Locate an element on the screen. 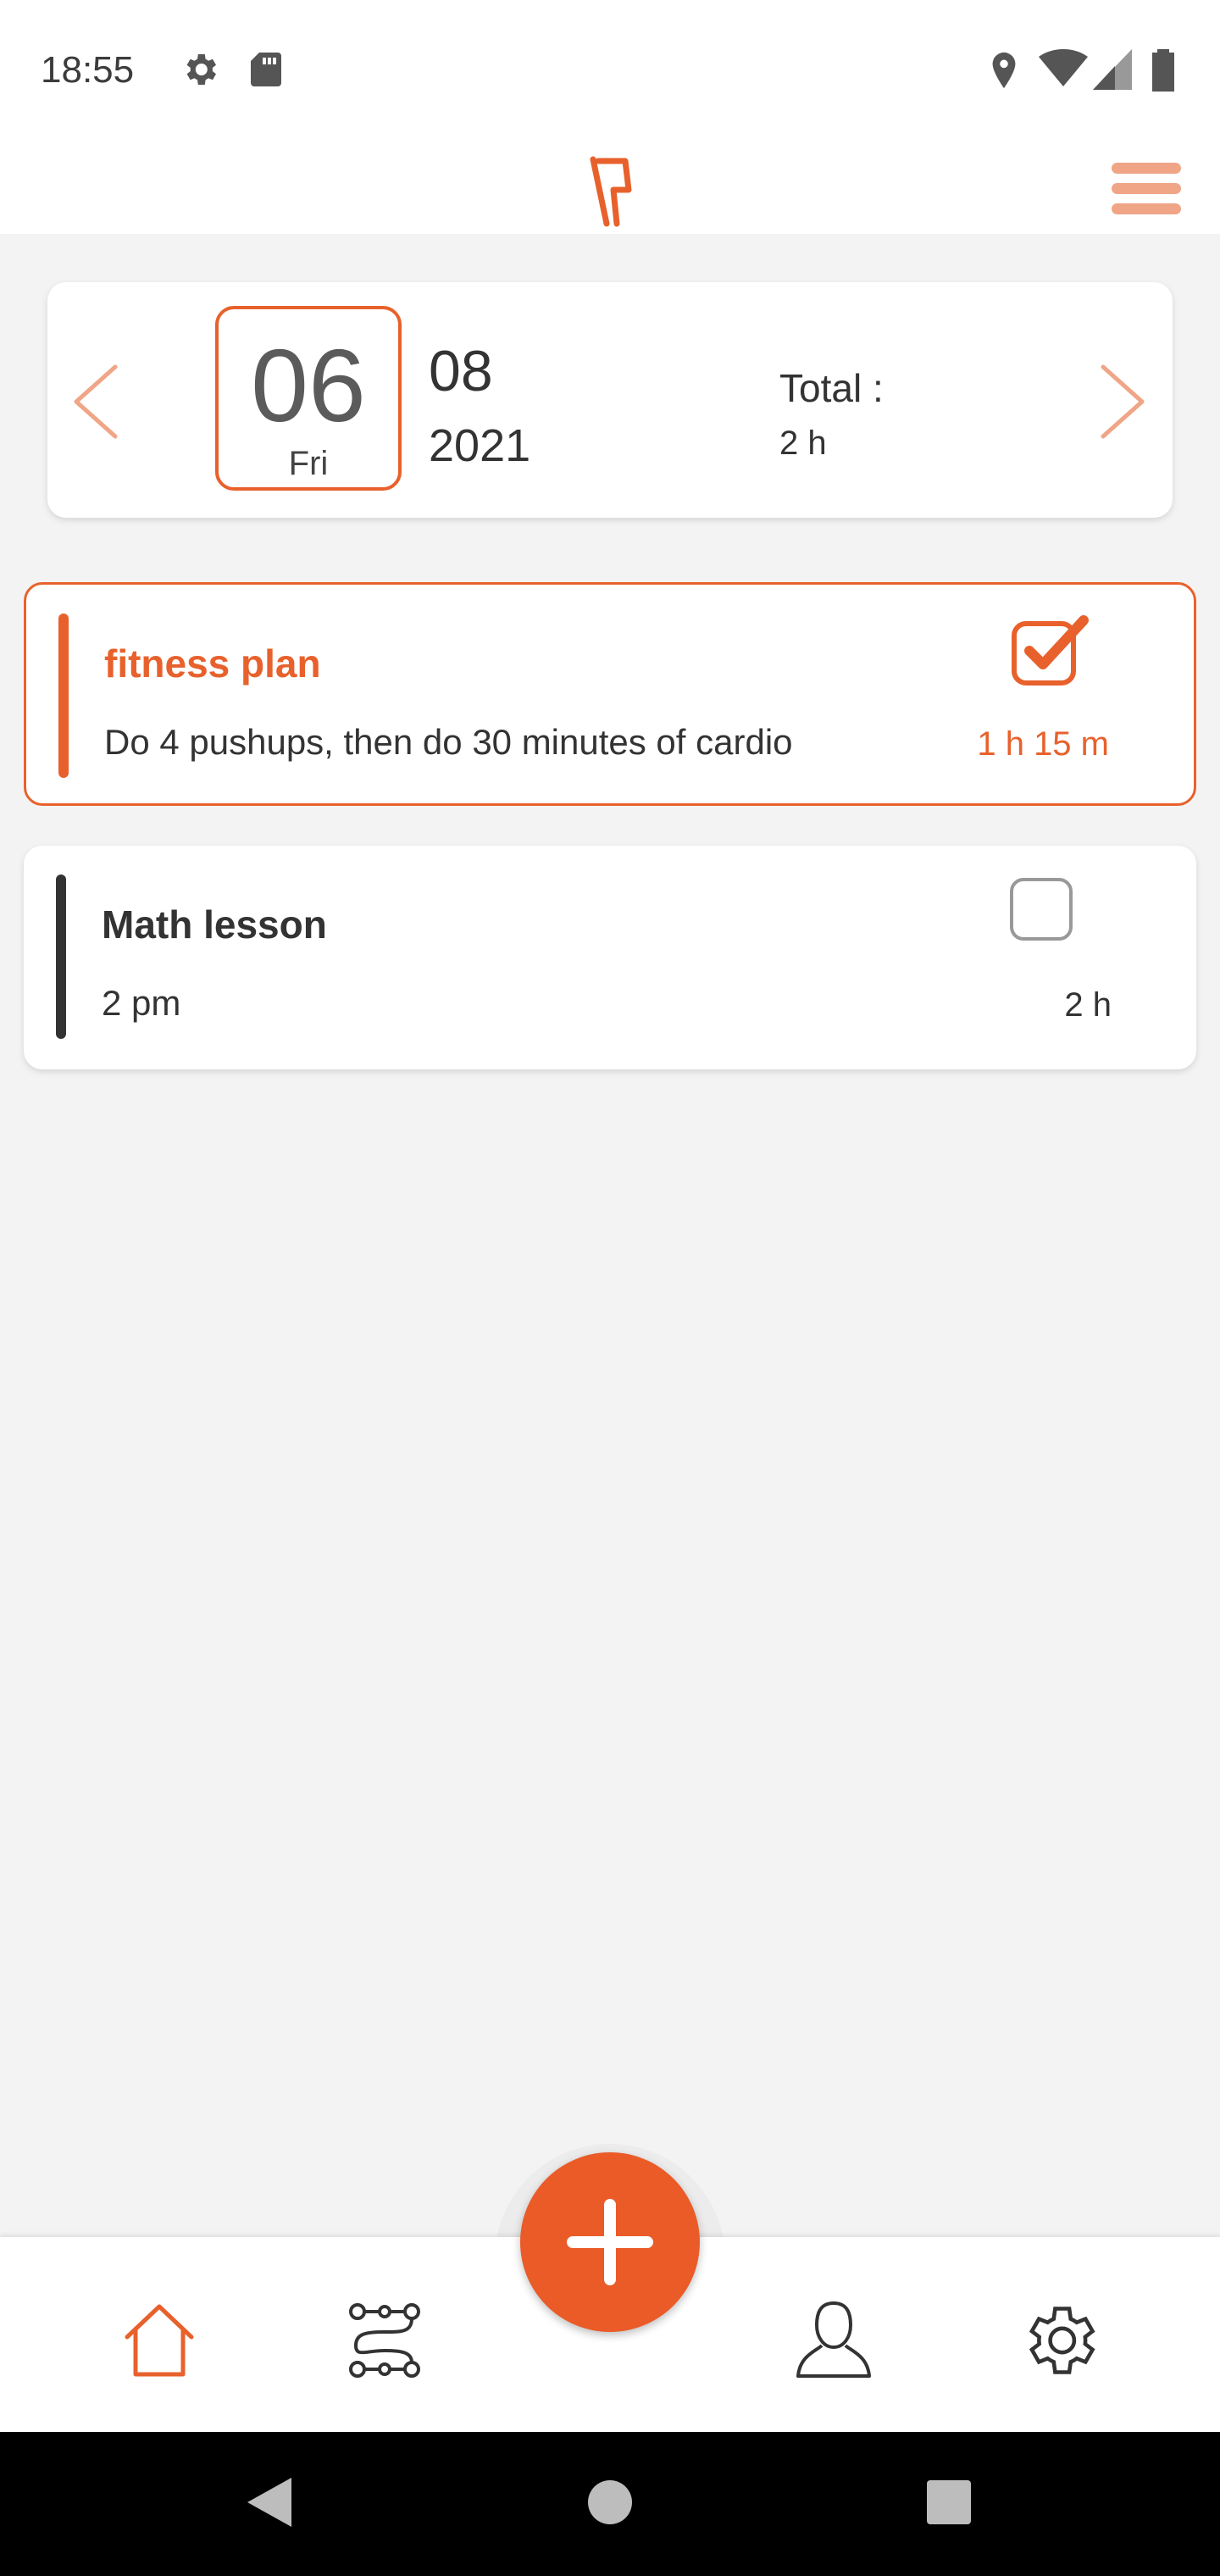  day-box: 06 Fri is located at coordinates (308, 398).